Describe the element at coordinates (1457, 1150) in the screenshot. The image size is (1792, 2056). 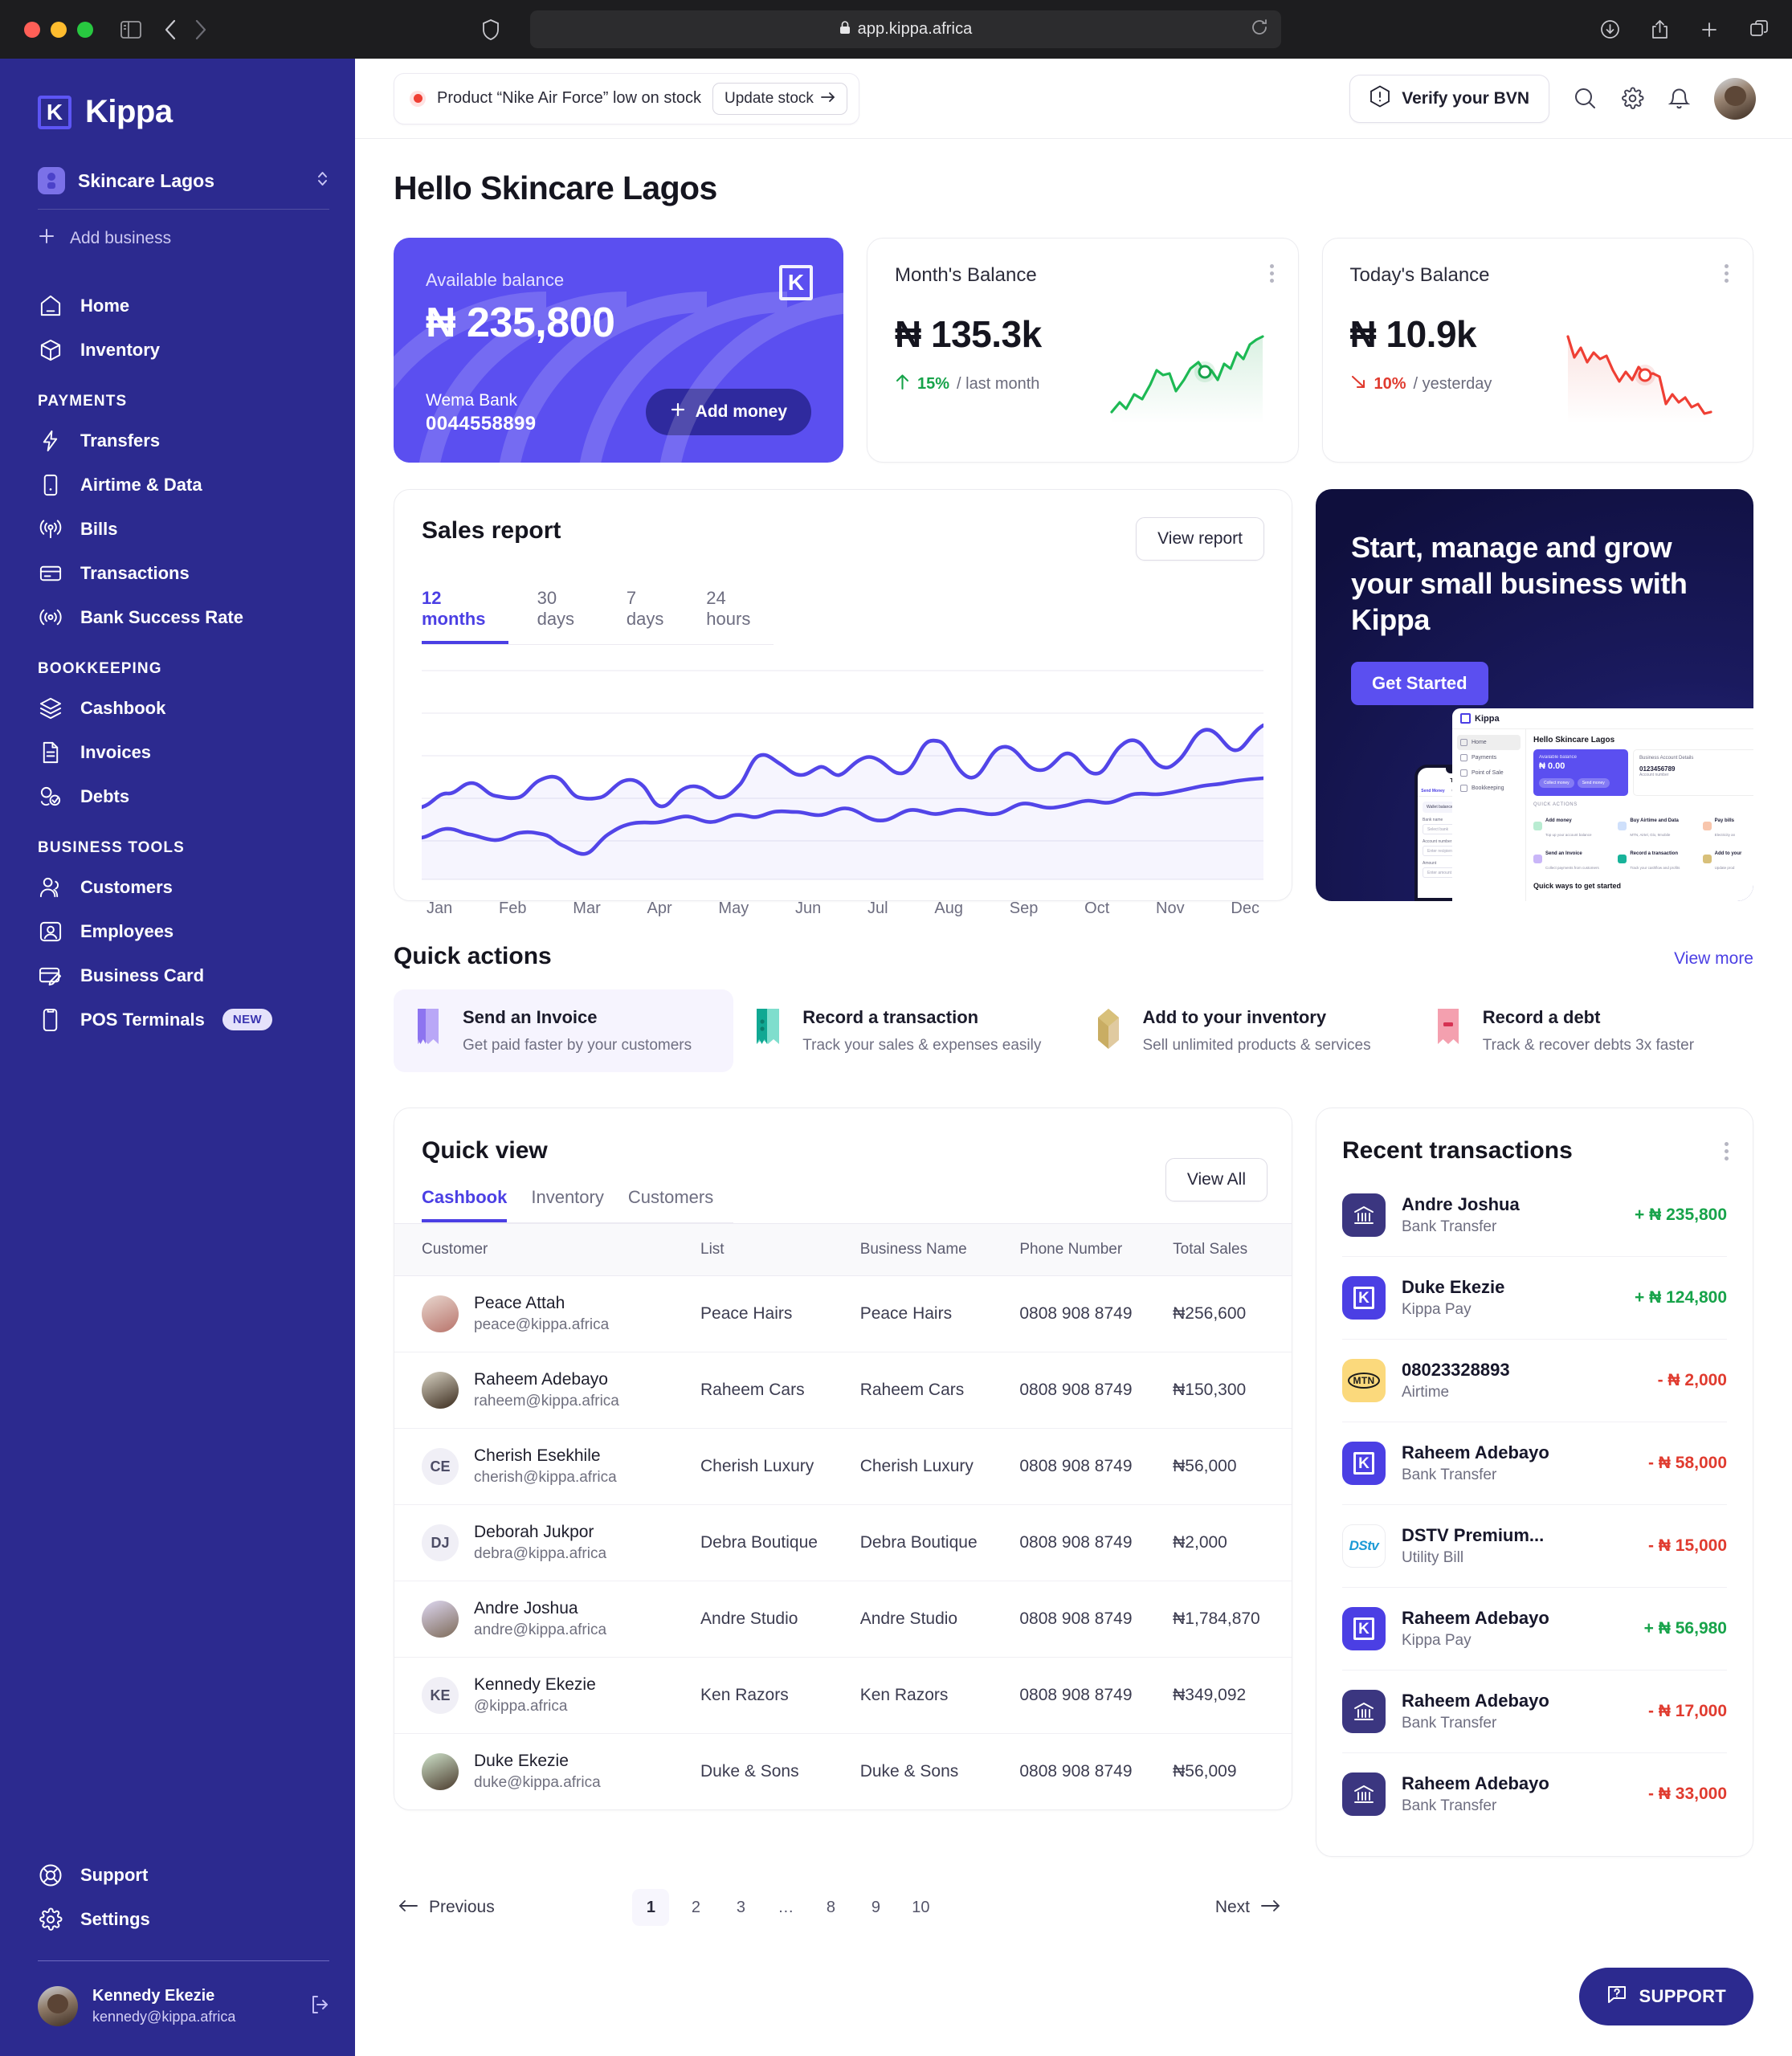
I see `recent-transactions-title: Recent transactions` at that location.